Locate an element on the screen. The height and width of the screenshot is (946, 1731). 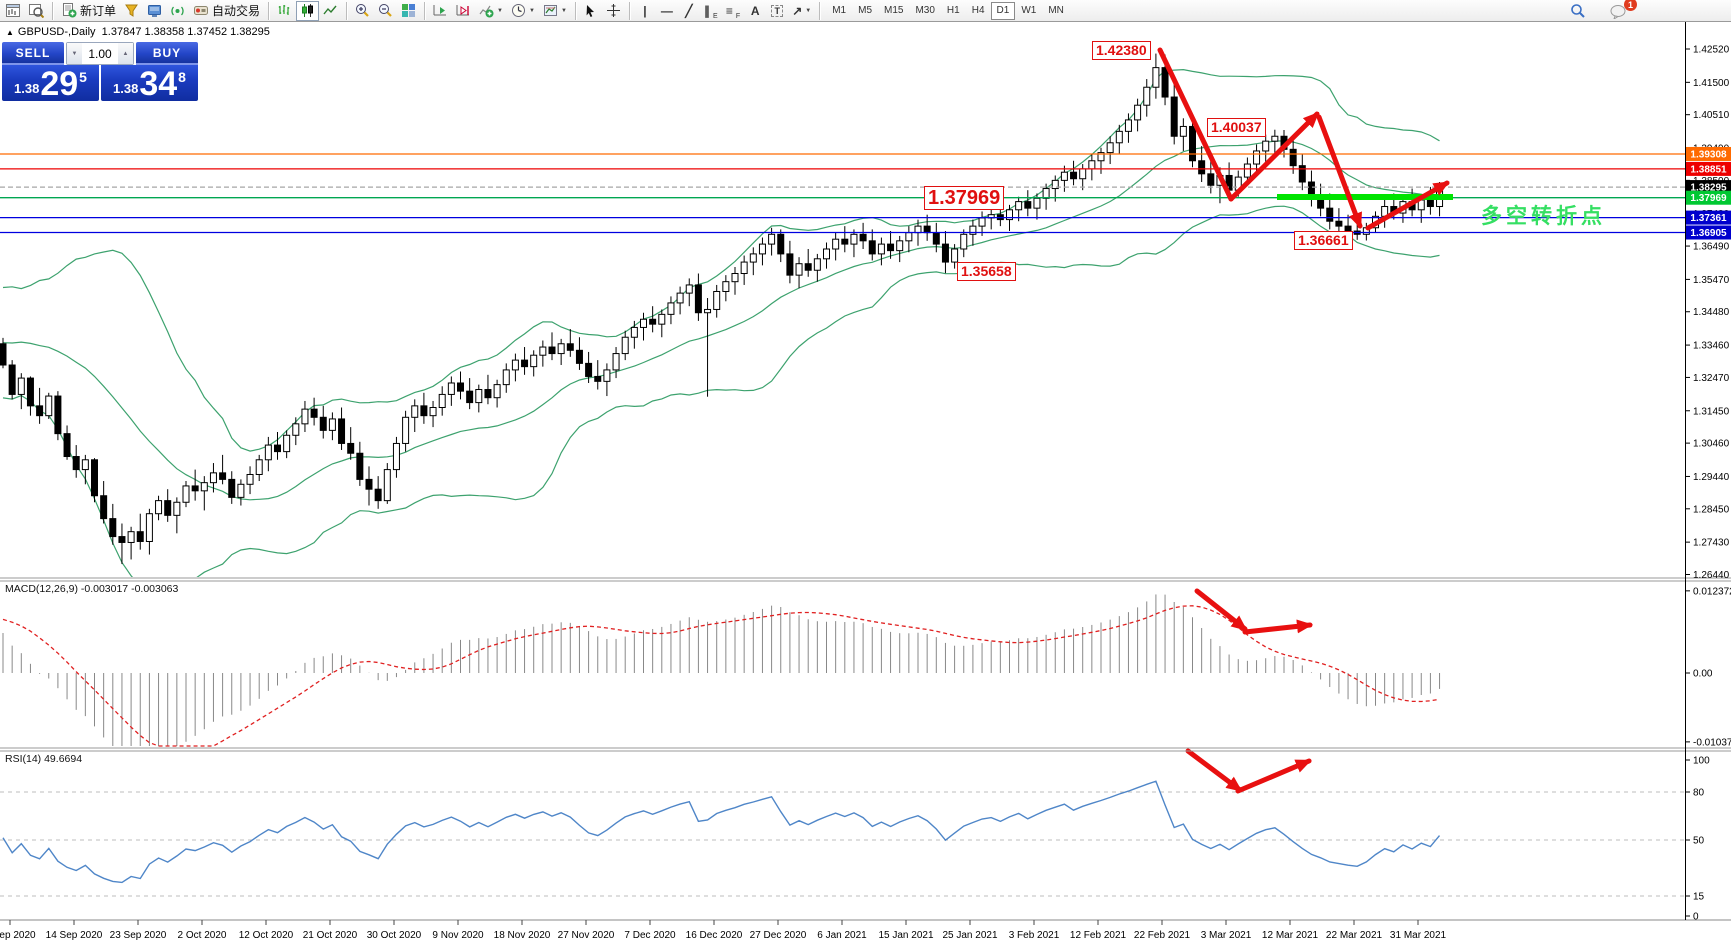
tf-button-W1: W1 is located at coordinates (1028, 11).